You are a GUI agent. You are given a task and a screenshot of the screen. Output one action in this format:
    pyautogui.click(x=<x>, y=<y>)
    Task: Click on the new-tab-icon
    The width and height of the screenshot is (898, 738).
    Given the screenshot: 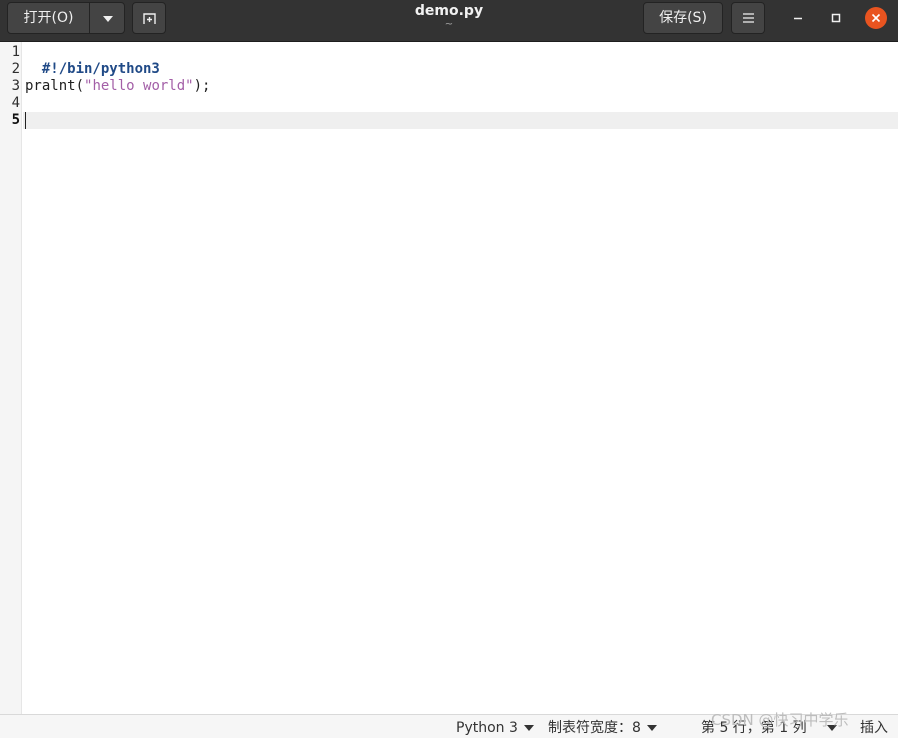 What is the action you would take?
    pyautogui.click(x=149, y=18)
    